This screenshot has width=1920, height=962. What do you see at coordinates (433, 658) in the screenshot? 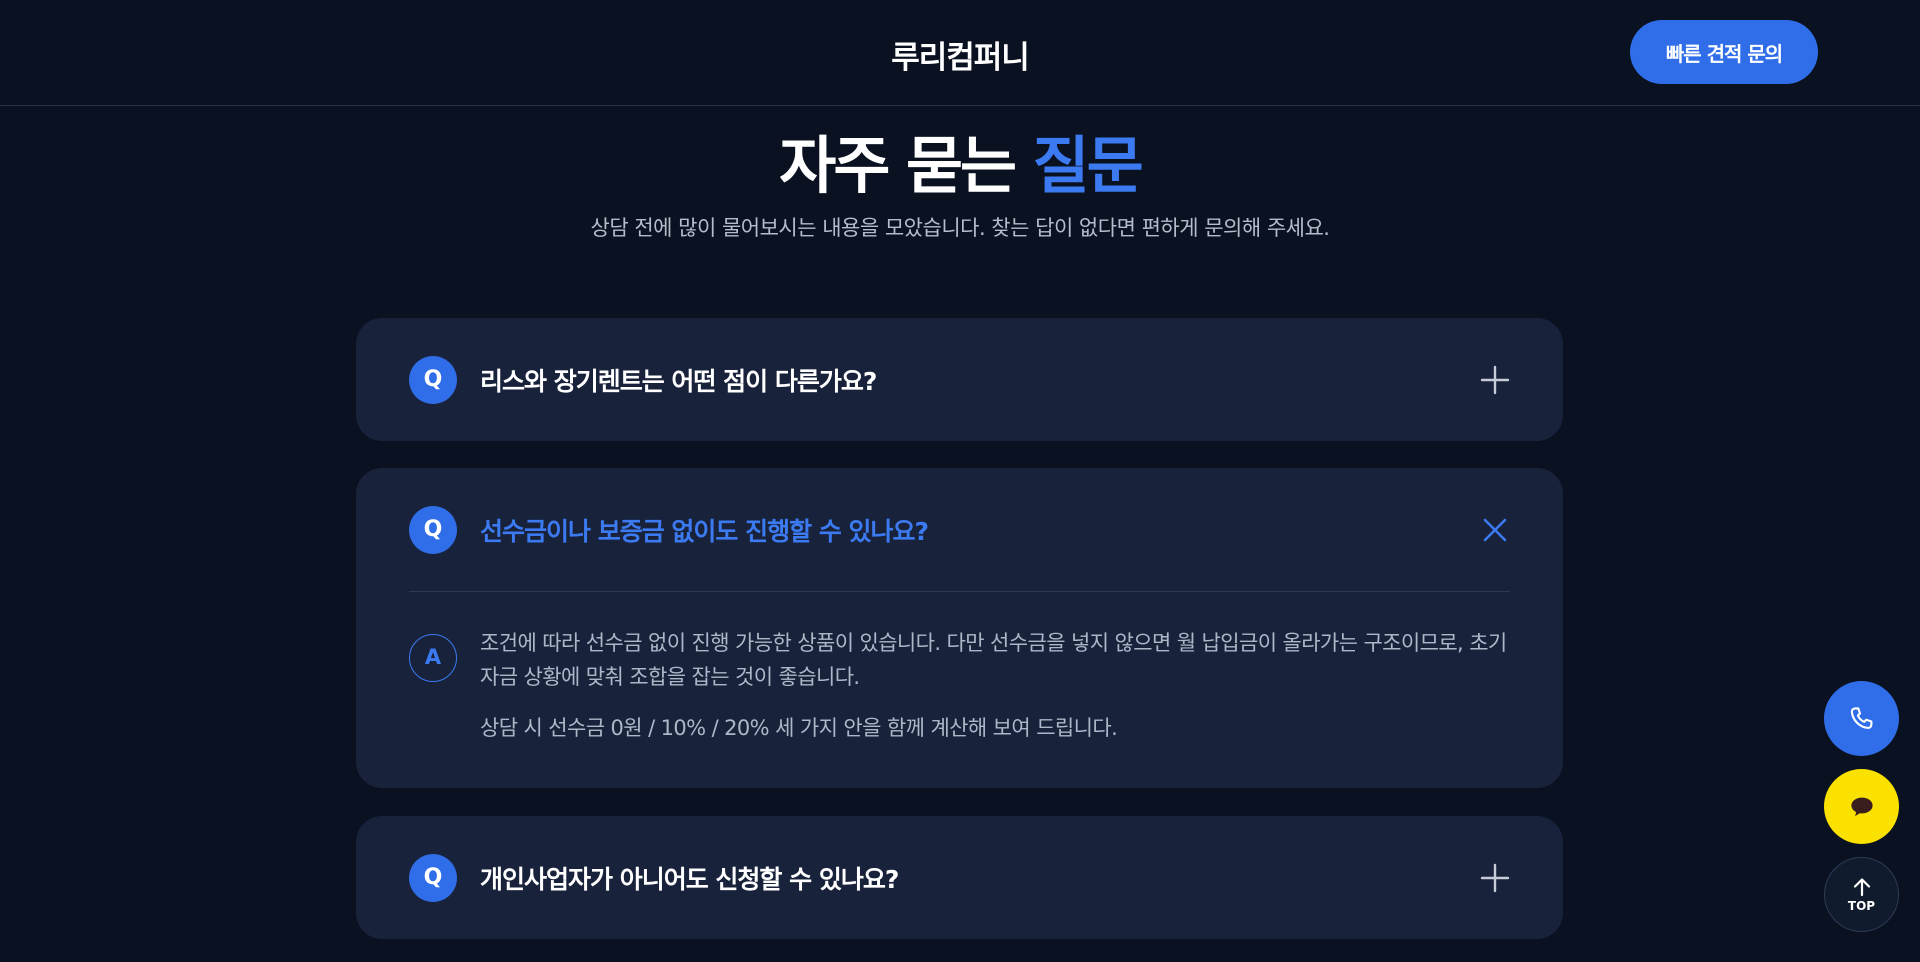
I see `a-badge: A` at bounding box center [433, 658].